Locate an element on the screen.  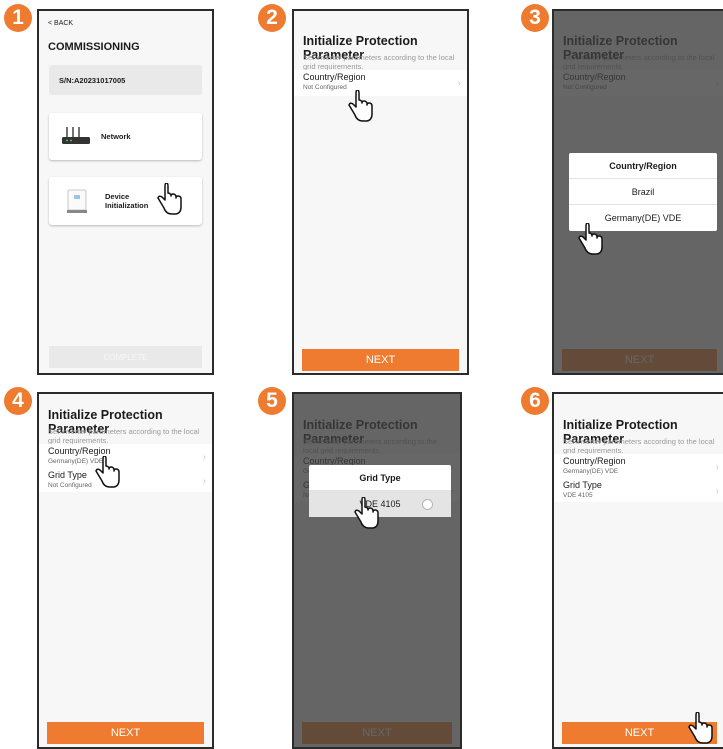
grid-type-value: Not Configured is located at coordinates (70, 485).